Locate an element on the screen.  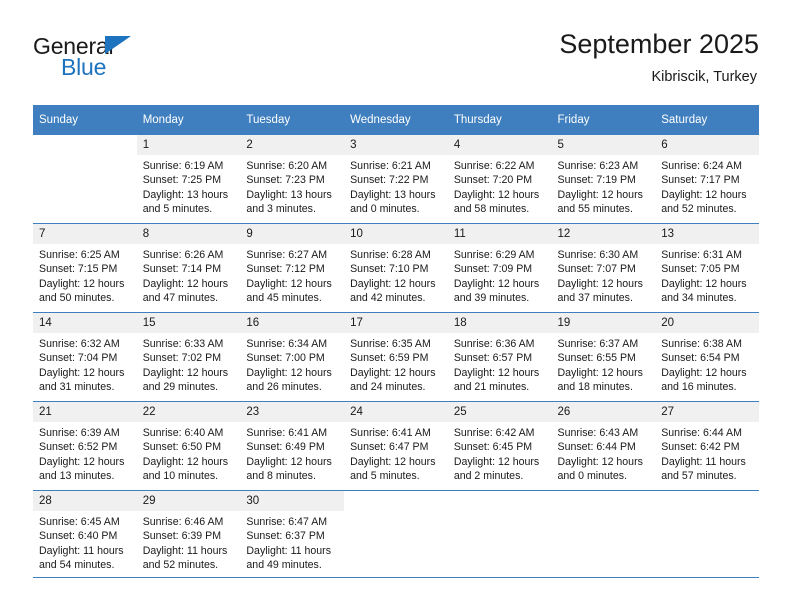
sunset-text: Sunset: 6:44 PM is located at coordinates (596, 447).